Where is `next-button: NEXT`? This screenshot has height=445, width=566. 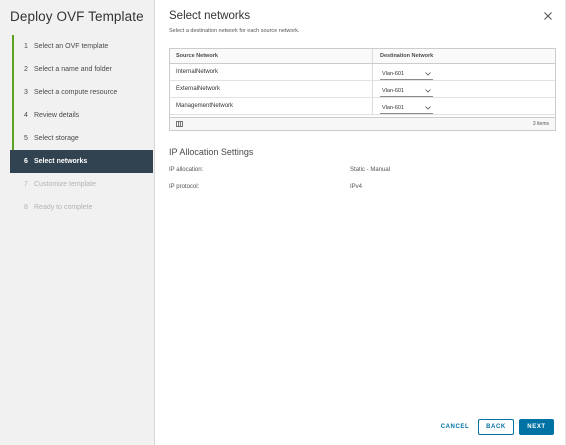 next-button: NEXT is located at coordinates (536, 427).